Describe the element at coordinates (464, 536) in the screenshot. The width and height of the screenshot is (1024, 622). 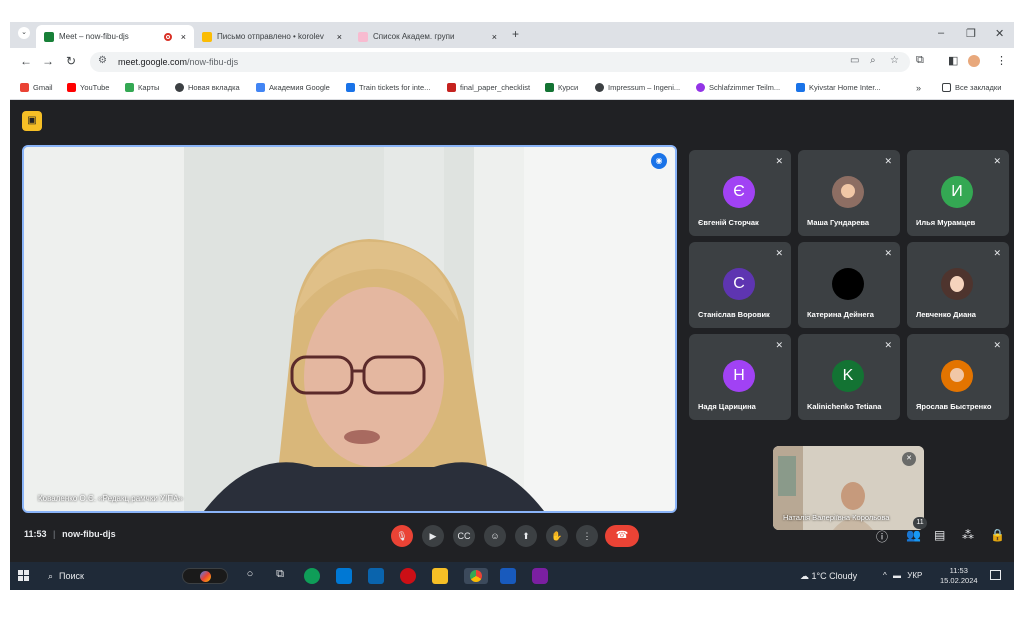
I see `captions-button: CC` at that location.